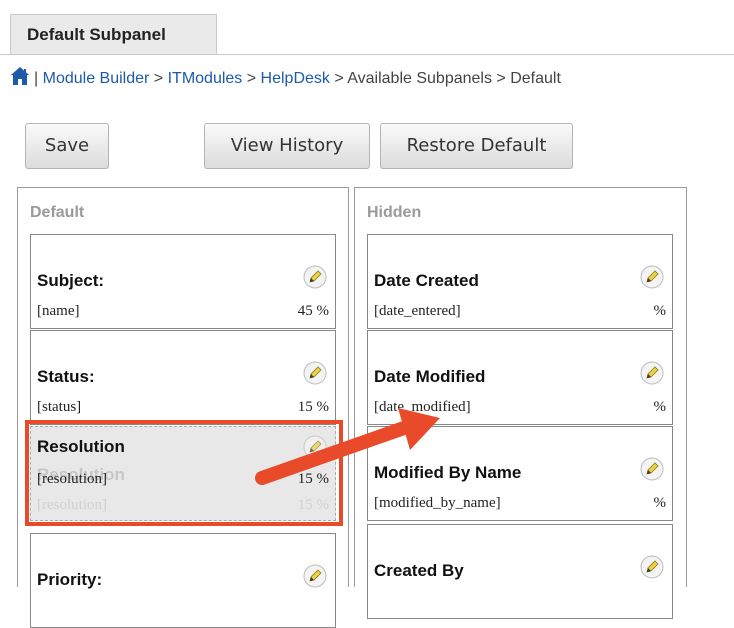 Image resolution: width=734 pixels, height=628 pixels. What do you see at coordinates (295, 78) in the screenshot?
I see `breadcrumb-helpdesk: HelpDesk` at bounding box center [295, 78].